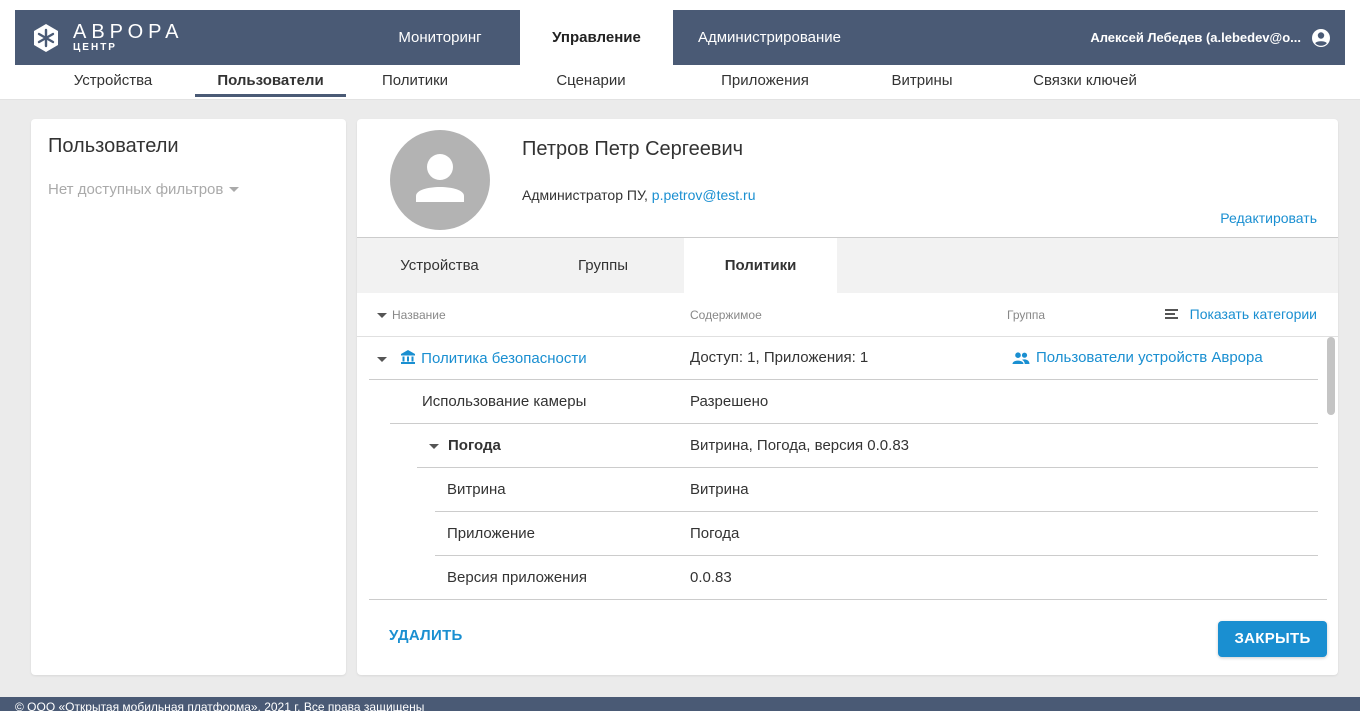  What do you see at coordinates (187, 37) in the screenshot?
I see `brand-logo: АВРОРА ЦЕНТР` at bounding box center [187, 37].